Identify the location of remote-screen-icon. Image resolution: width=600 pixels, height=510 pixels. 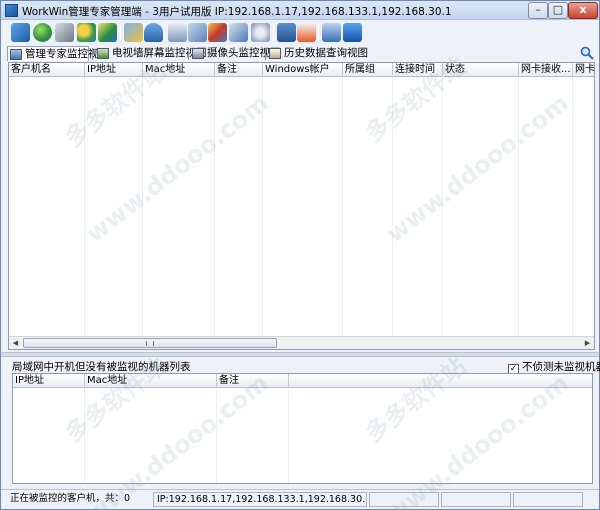
(217, 32).